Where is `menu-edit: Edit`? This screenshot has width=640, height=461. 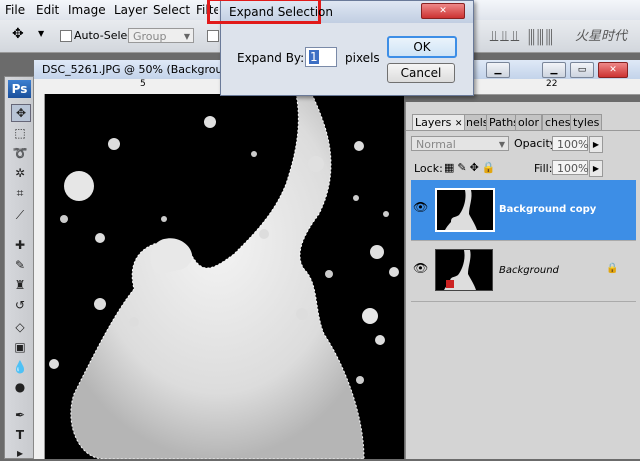 menu-edit: Edit is located at coordinates (47, 10).